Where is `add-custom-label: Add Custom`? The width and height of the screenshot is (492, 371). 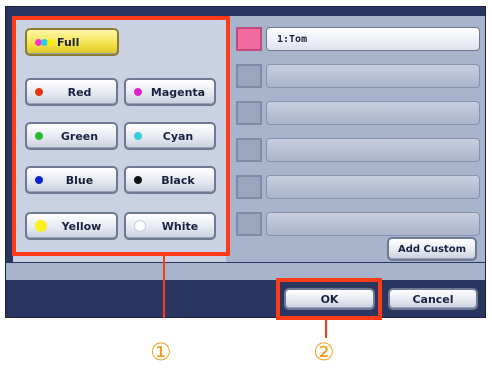
add-custom-label: Add Custom is located at coordinates (432, 249).